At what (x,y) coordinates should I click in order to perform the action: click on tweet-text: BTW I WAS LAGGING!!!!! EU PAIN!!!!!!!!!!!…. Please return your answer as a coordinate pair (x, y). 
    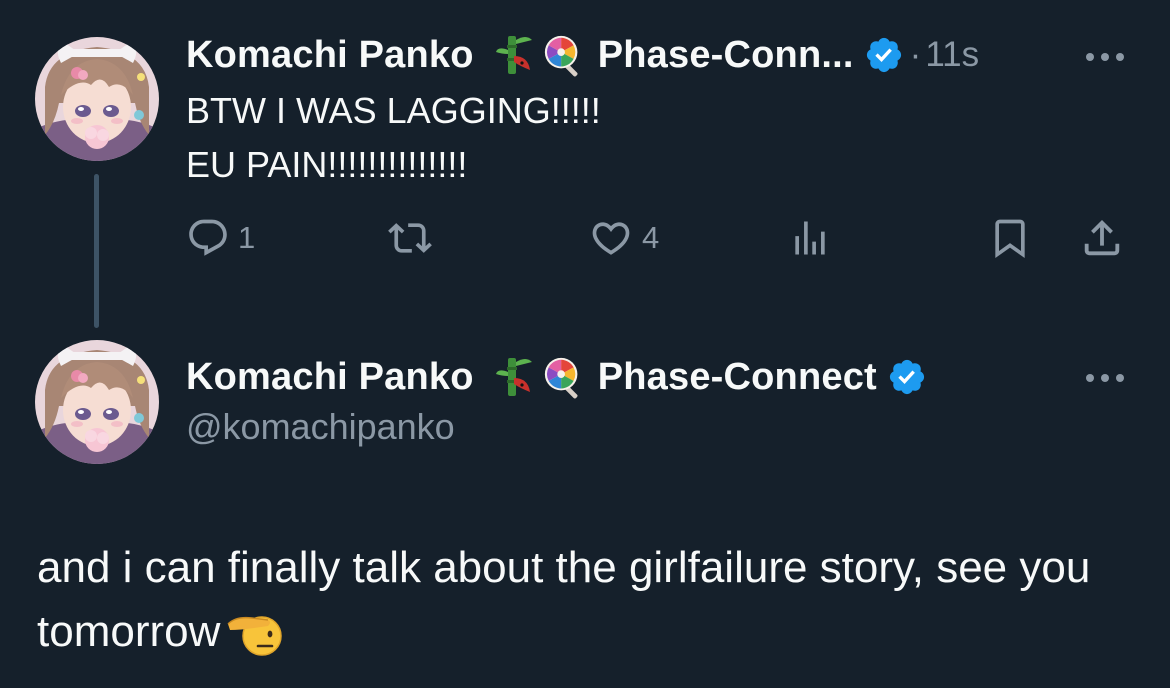
    Looking at the image, I should click on (393, 138).